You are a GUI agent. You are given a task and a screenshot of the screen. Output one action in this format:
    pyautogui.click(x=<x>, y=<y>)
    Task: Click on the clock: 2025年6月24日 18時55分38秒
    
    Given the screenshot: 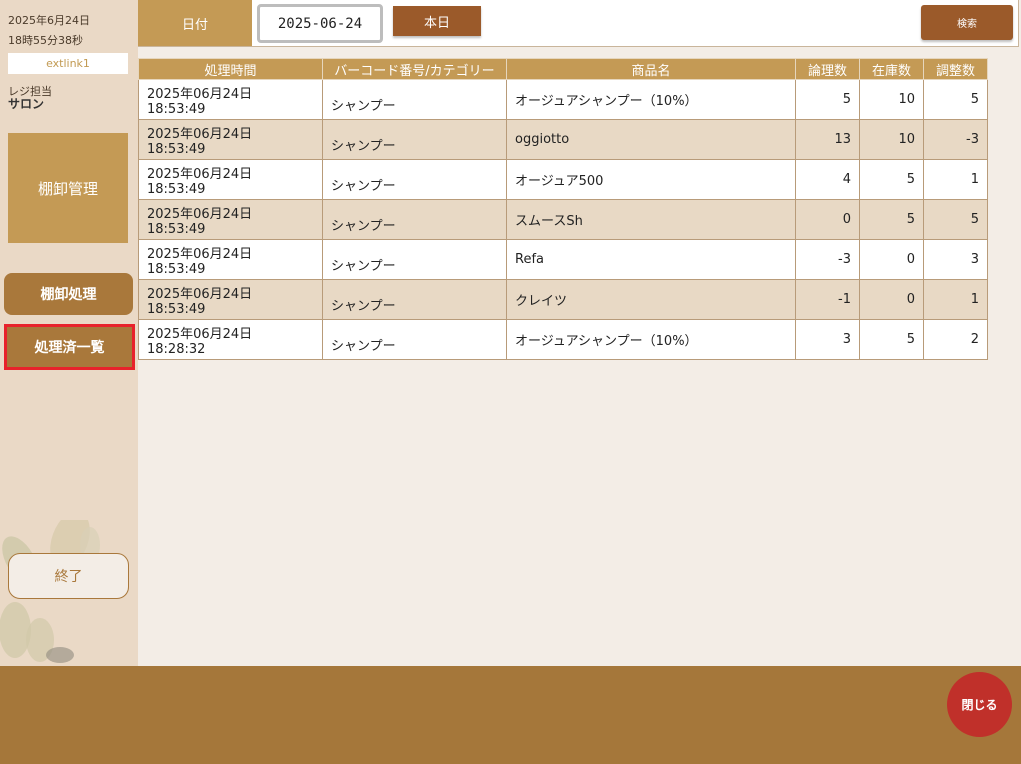 What is the action you would take?
    pyautogui.click(x=49, y=31)
    